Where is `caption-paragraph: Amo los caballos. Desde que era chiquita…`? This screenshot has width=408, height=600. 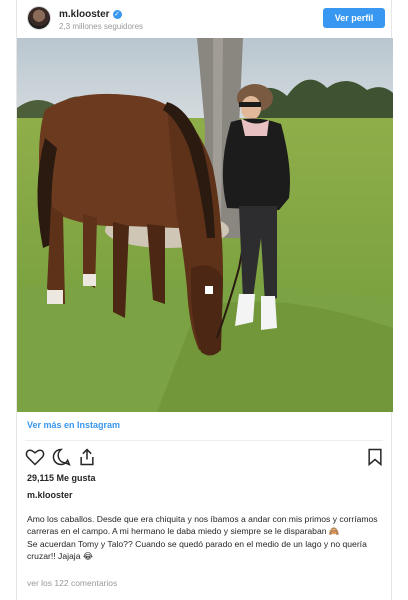 caption-paragraph: Amo los caballos. Desde que era chiquita… is located at coordinates (202, 525).